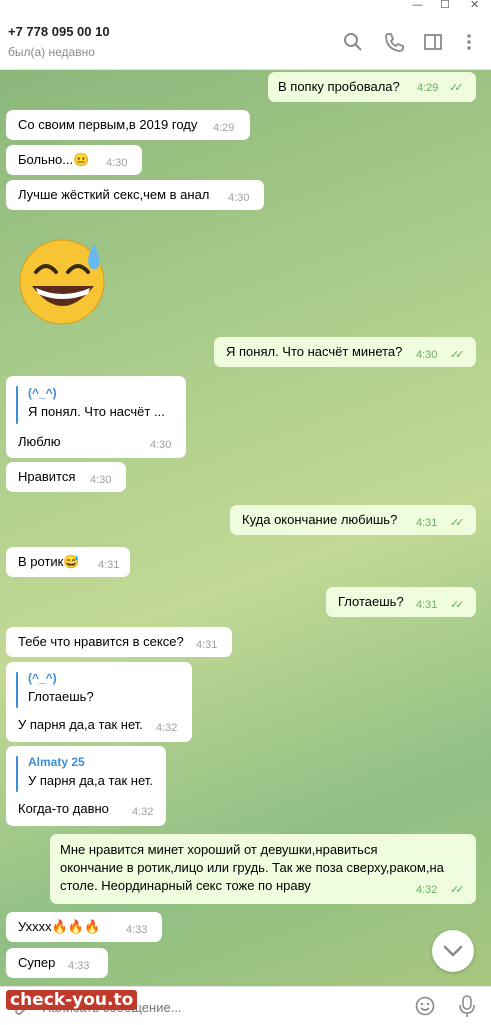 The image size is (491, 1025). What do you see at coordinates (57, 963) in the screenshot?
I see `message-incoming: Супер 4:33` at bounding box center [57, 963].